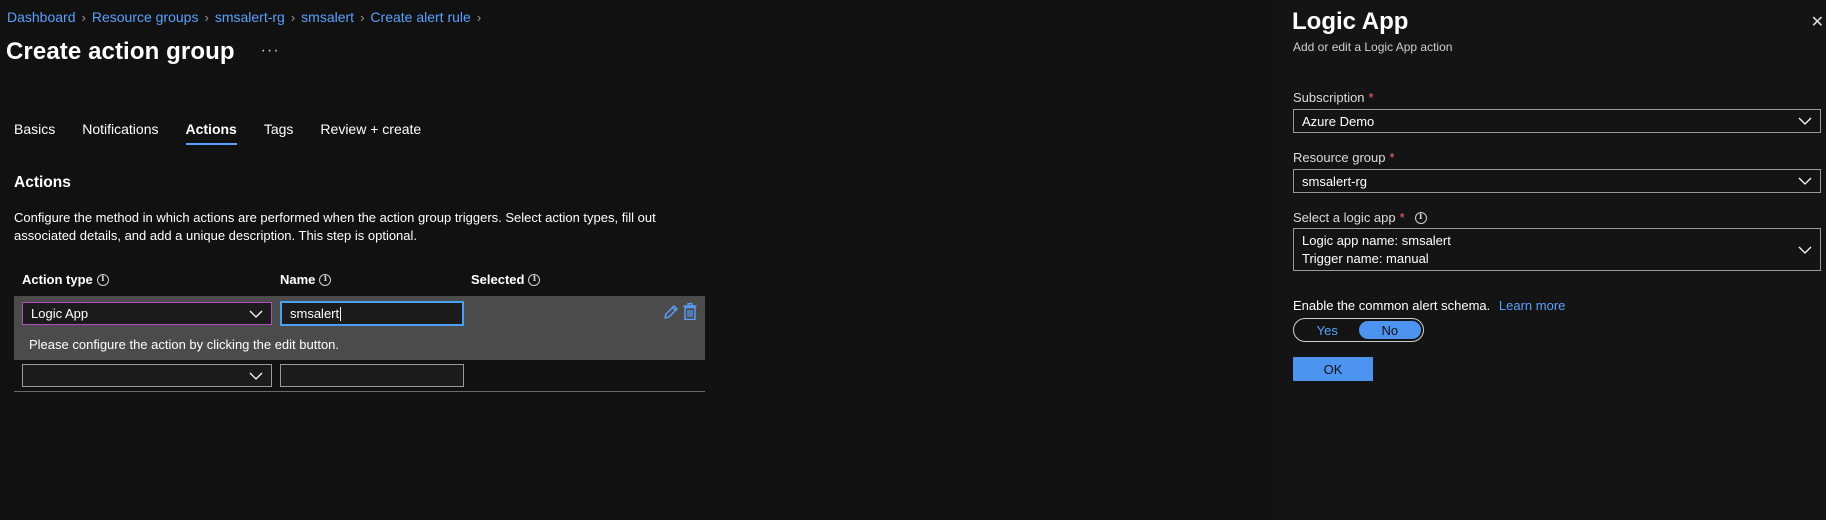 This screenshot has height=520, width=1826. What do you see at coordinates (147, 313) in the screenshot?
I see `action-type-select: Logic App` at bounding box center [147, 313].